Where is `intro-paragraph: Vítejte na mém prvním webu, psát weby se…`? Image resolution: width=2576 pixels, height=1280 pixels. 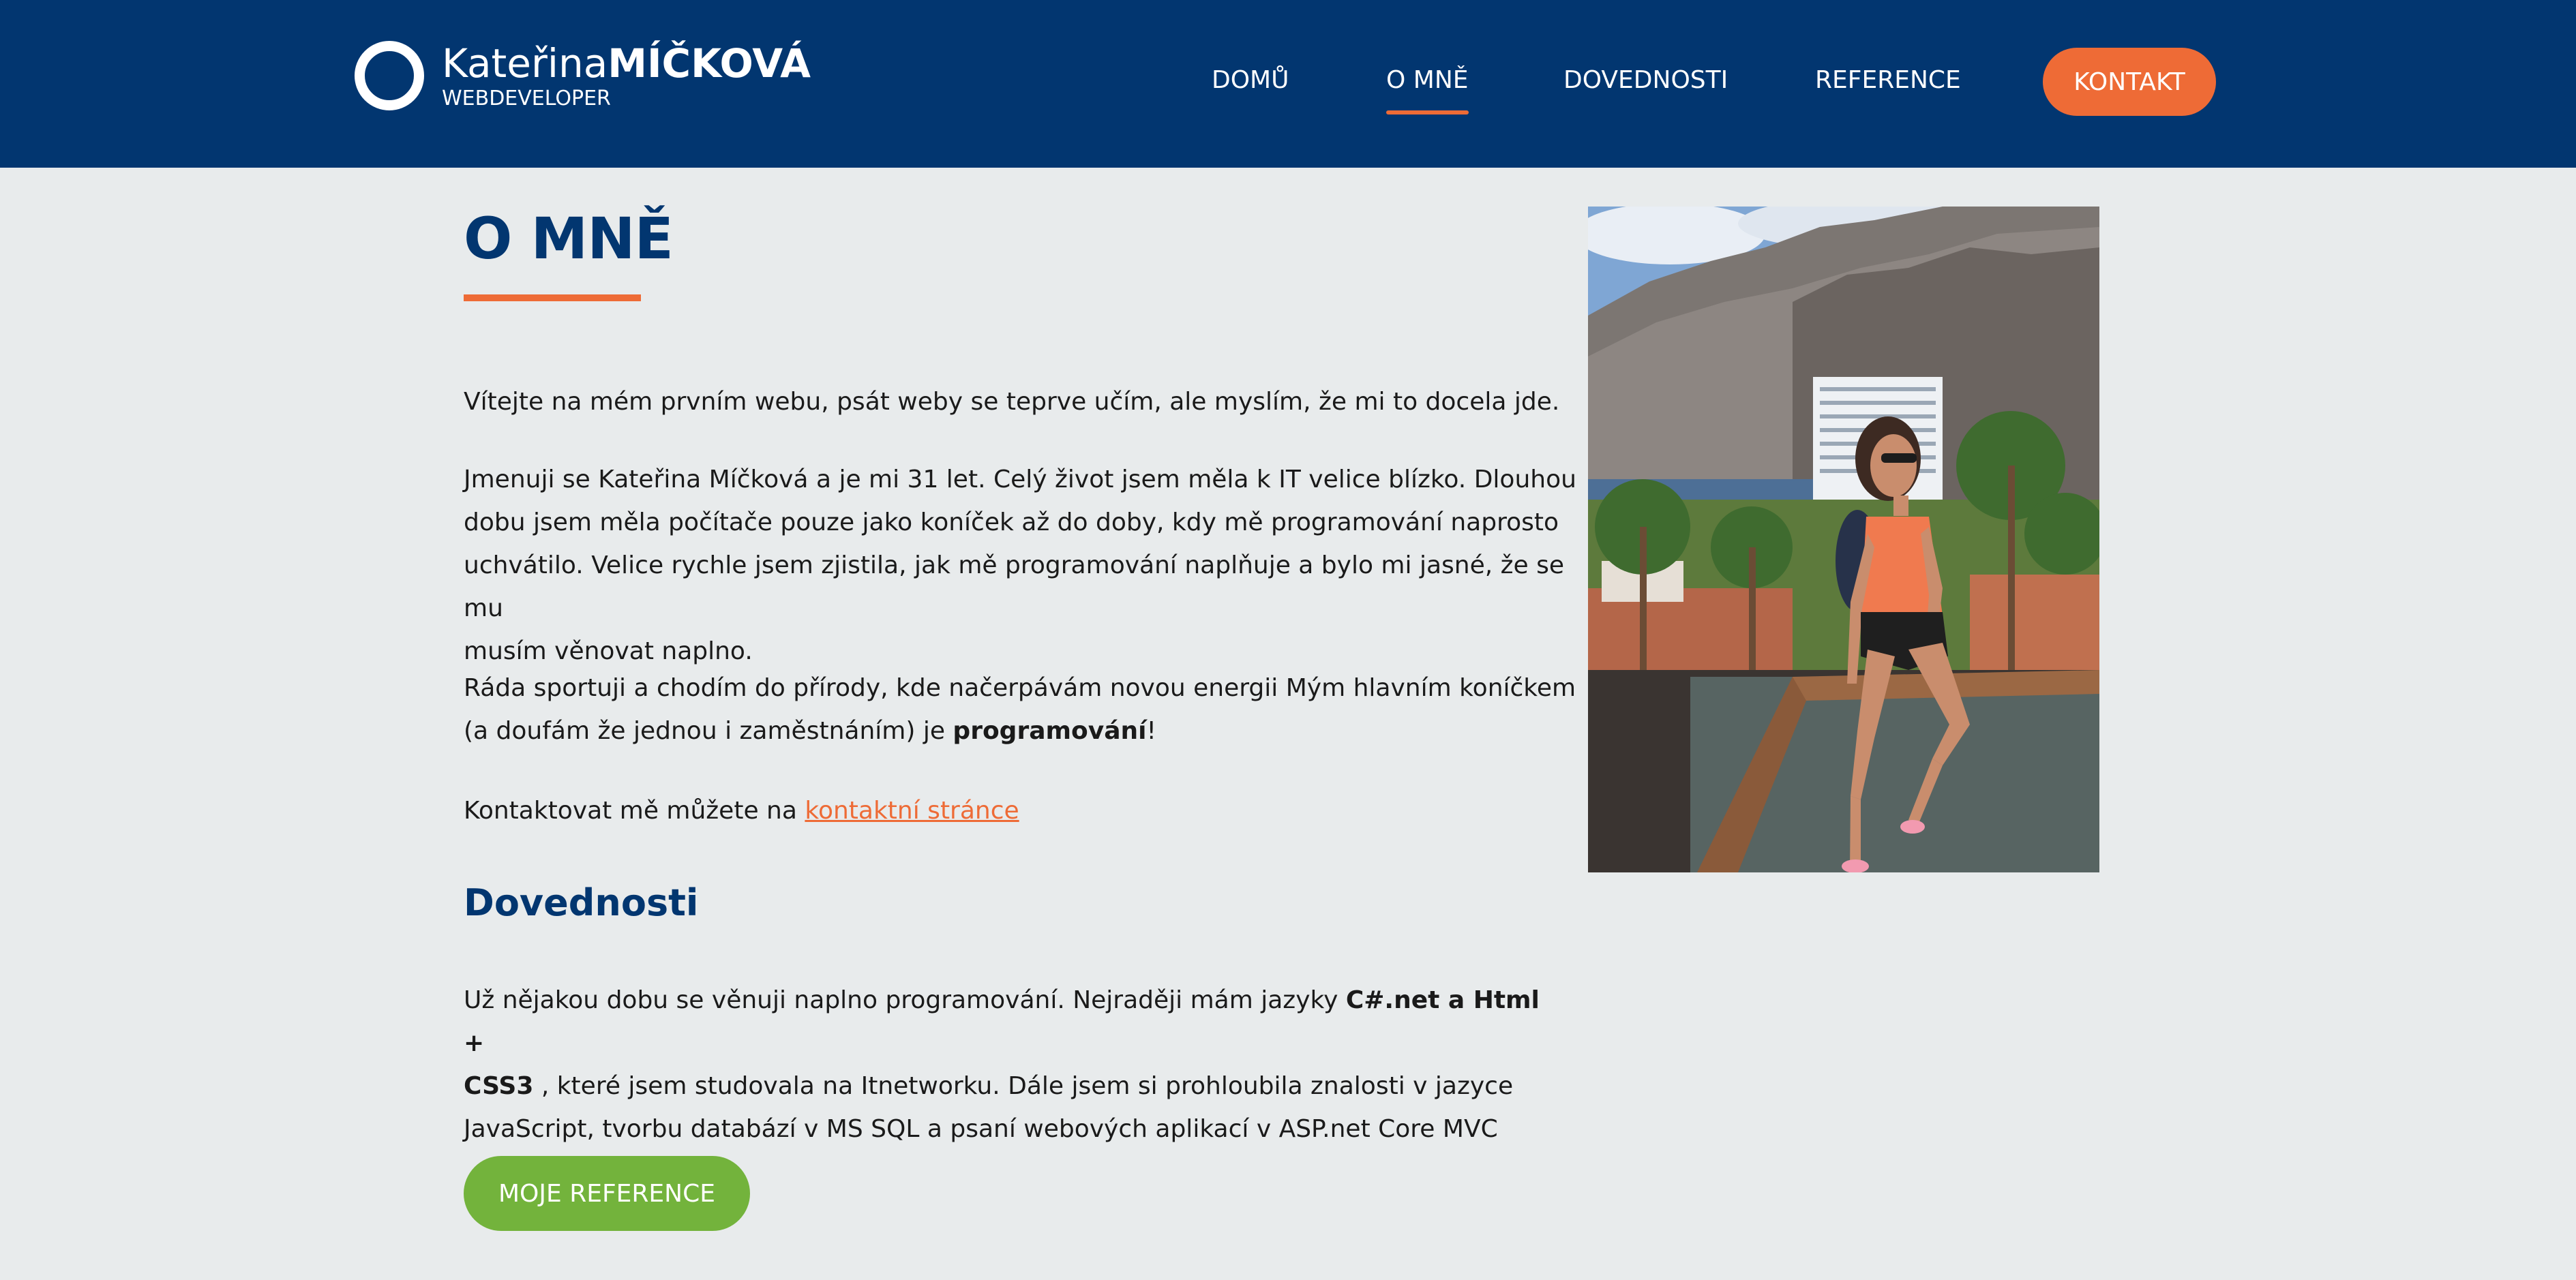 intro-paragraph: Vítejte na mém prvním webu, psát weby se… is located at coordinates (1012, 402).